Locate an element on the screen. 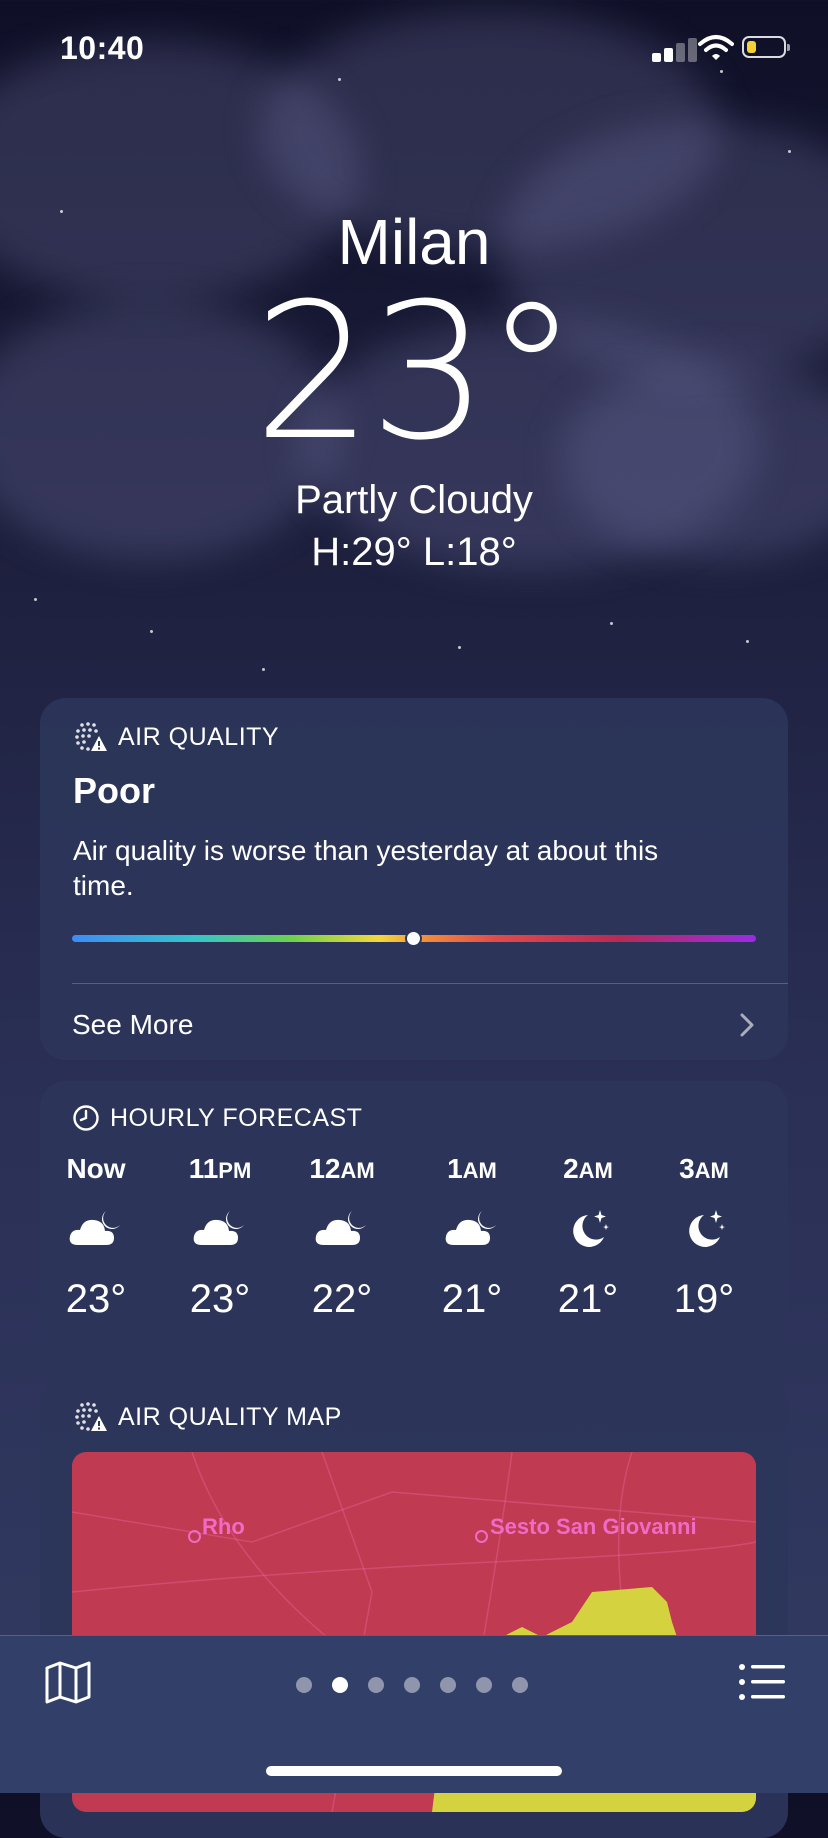 The image size is (828, 1838). hourly-forecast-header: HOURLY FORECAST is located at coordinates (217, 1118).